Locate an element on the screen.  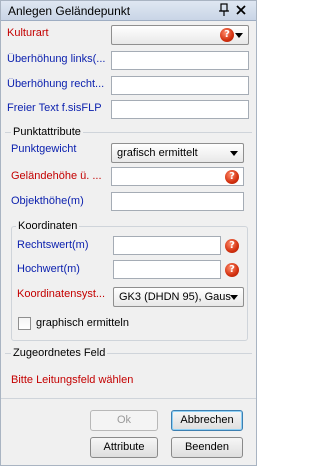
leitungsfeld-message: Bitte Leitungsfeld wählen is located at coordinates (72, 380).